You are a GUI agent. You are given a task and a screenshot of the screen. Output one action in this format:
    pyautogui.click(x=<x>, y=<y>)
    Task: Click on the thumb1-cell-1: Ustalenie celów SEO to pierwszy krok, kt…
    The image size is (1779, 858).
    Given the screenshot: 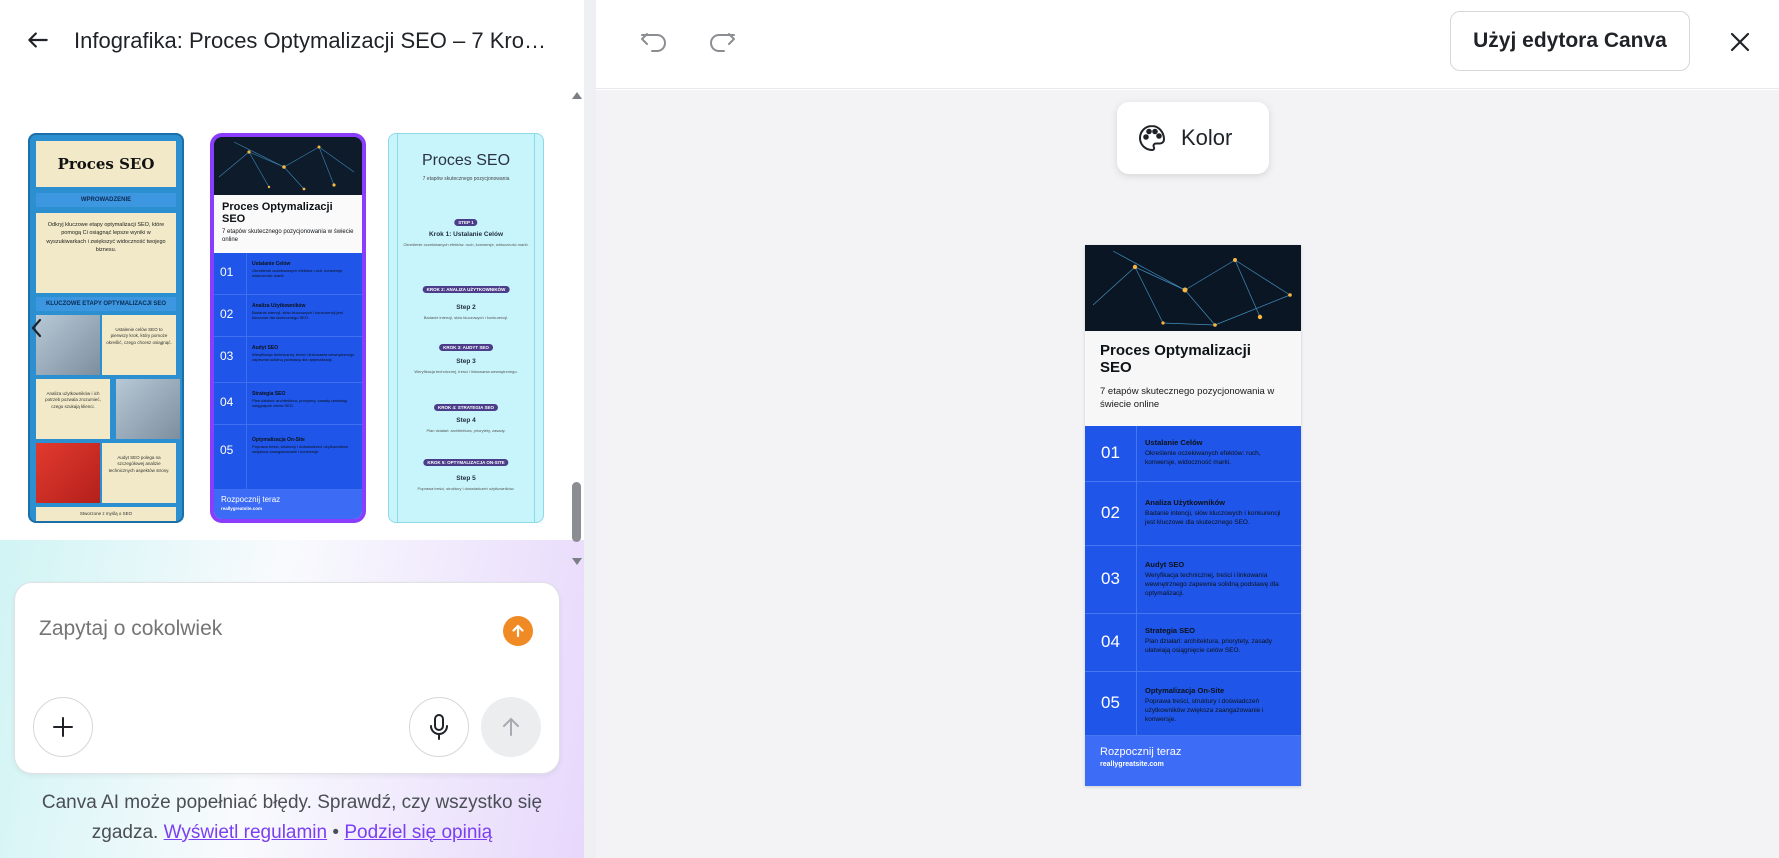 What is the action you would take?
    pyautogui.click(x=139, y=345)
    